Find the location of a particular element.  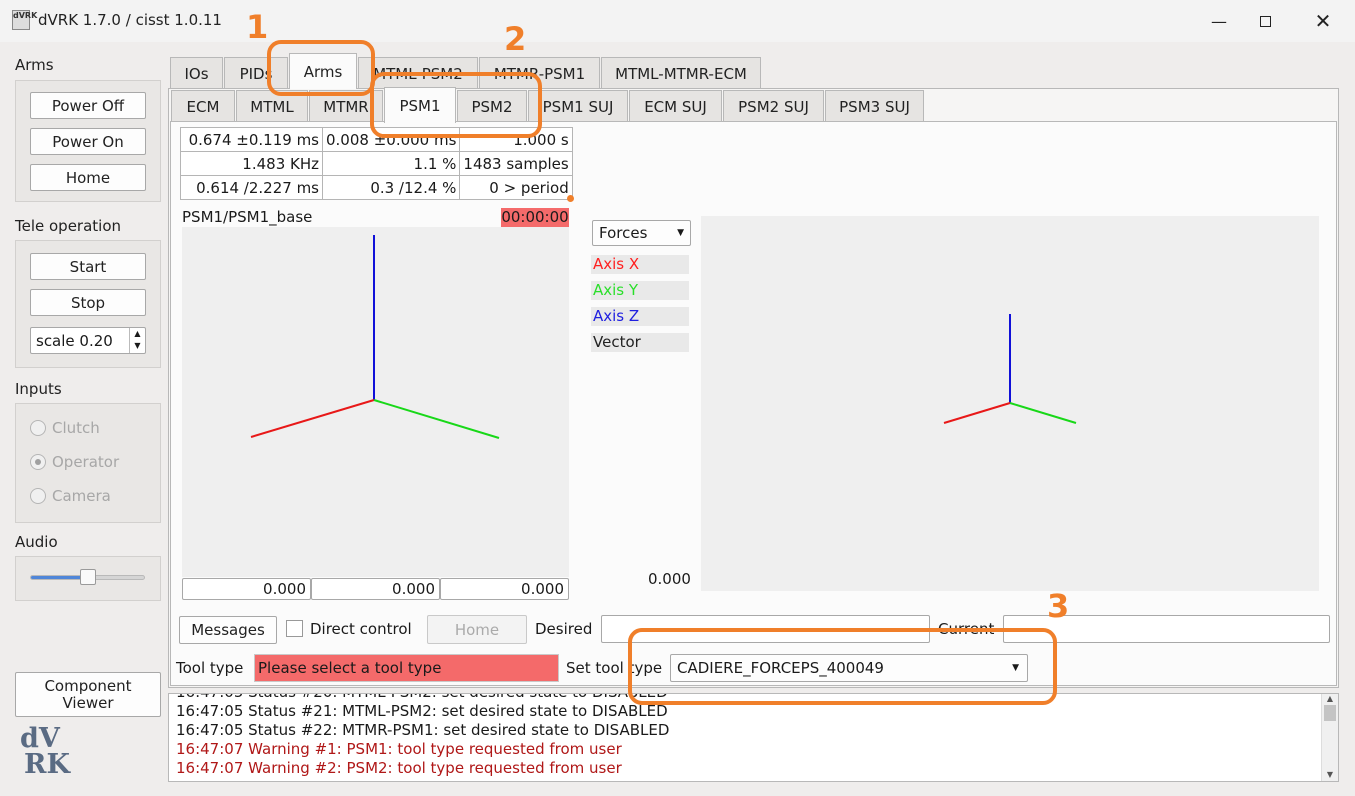

camera-label: Camera is located at coordinates (81, 496).